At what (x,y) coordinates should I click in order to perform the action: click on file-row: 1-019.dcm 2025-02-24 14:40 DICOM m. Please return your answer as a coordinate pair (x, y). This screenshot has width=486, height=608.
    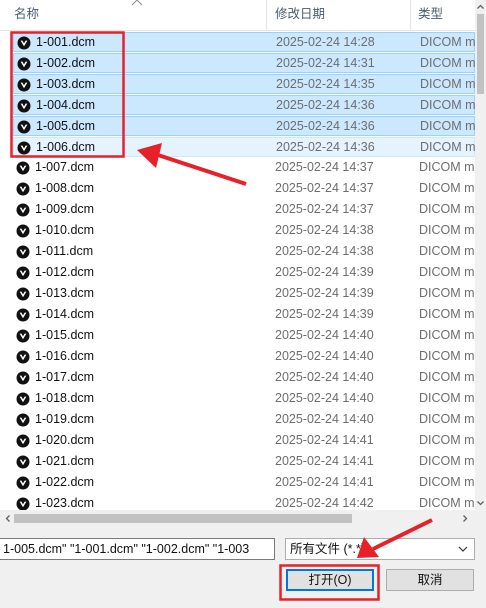
    Looking at the image, I should click on (244, 420).